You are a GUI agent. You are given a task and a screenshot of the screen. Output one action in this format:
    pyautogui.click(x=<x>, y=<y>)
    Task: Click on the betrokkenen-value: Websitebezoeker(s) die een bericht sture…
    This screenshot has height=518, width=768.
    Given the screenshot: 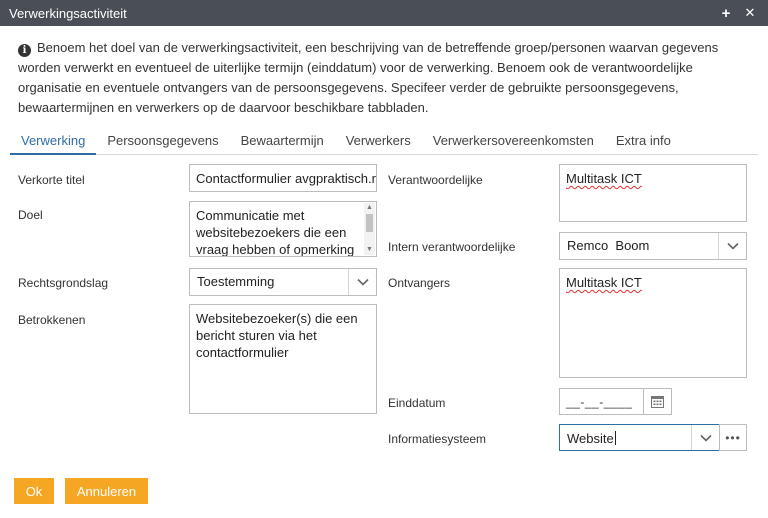 What is the action you would take?
    pyautogui.click(x=277, y=335)
    